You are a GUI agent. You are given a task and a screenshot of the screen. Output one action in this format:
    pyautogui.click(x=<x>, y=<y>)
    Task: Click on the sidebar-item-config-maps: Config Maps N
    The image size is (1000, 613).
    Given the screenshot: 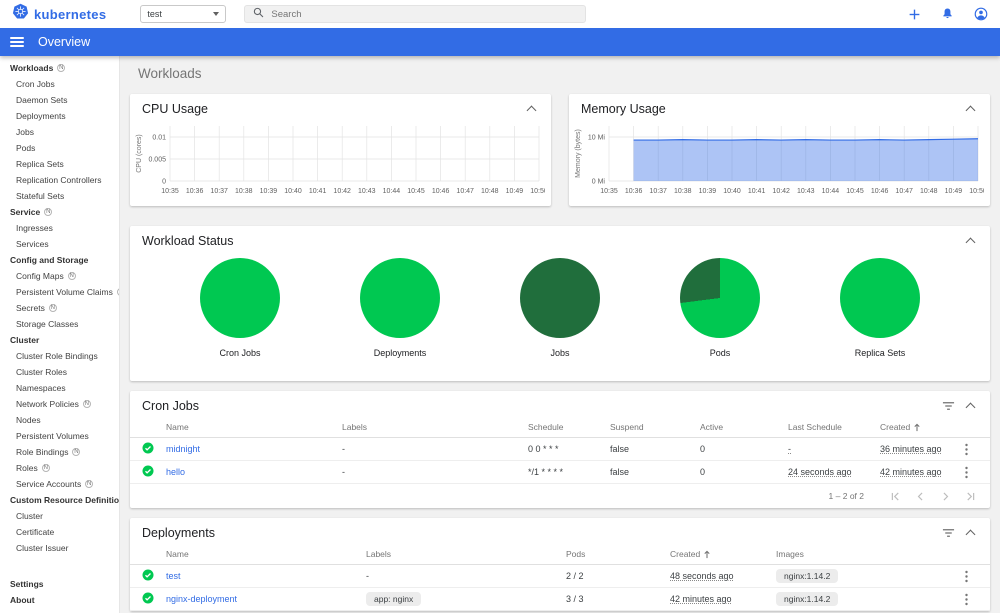 What is the action you would take?
    pyautogui.click(x=59, y=276)
    